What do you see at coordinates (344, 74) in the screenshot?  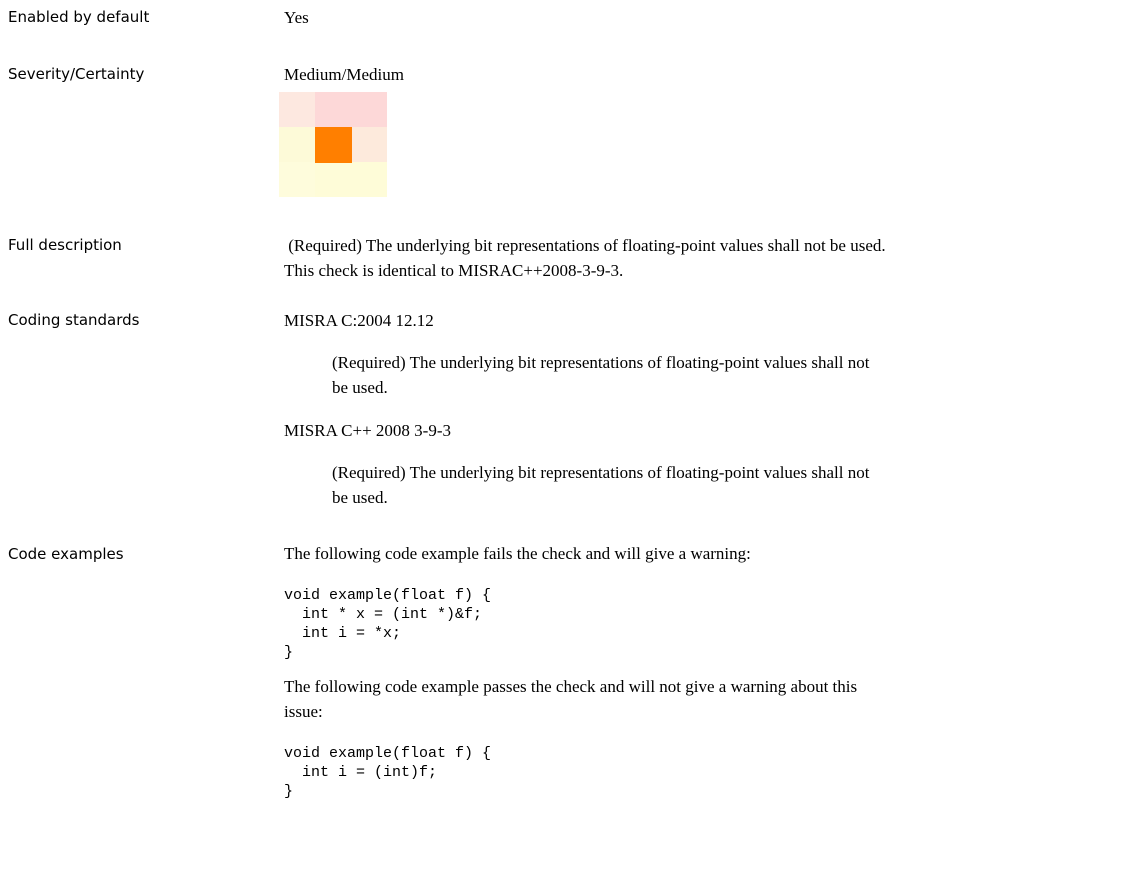 I see `severity-certainty-value: Medium/Medium` at bounding box center [344, 74].